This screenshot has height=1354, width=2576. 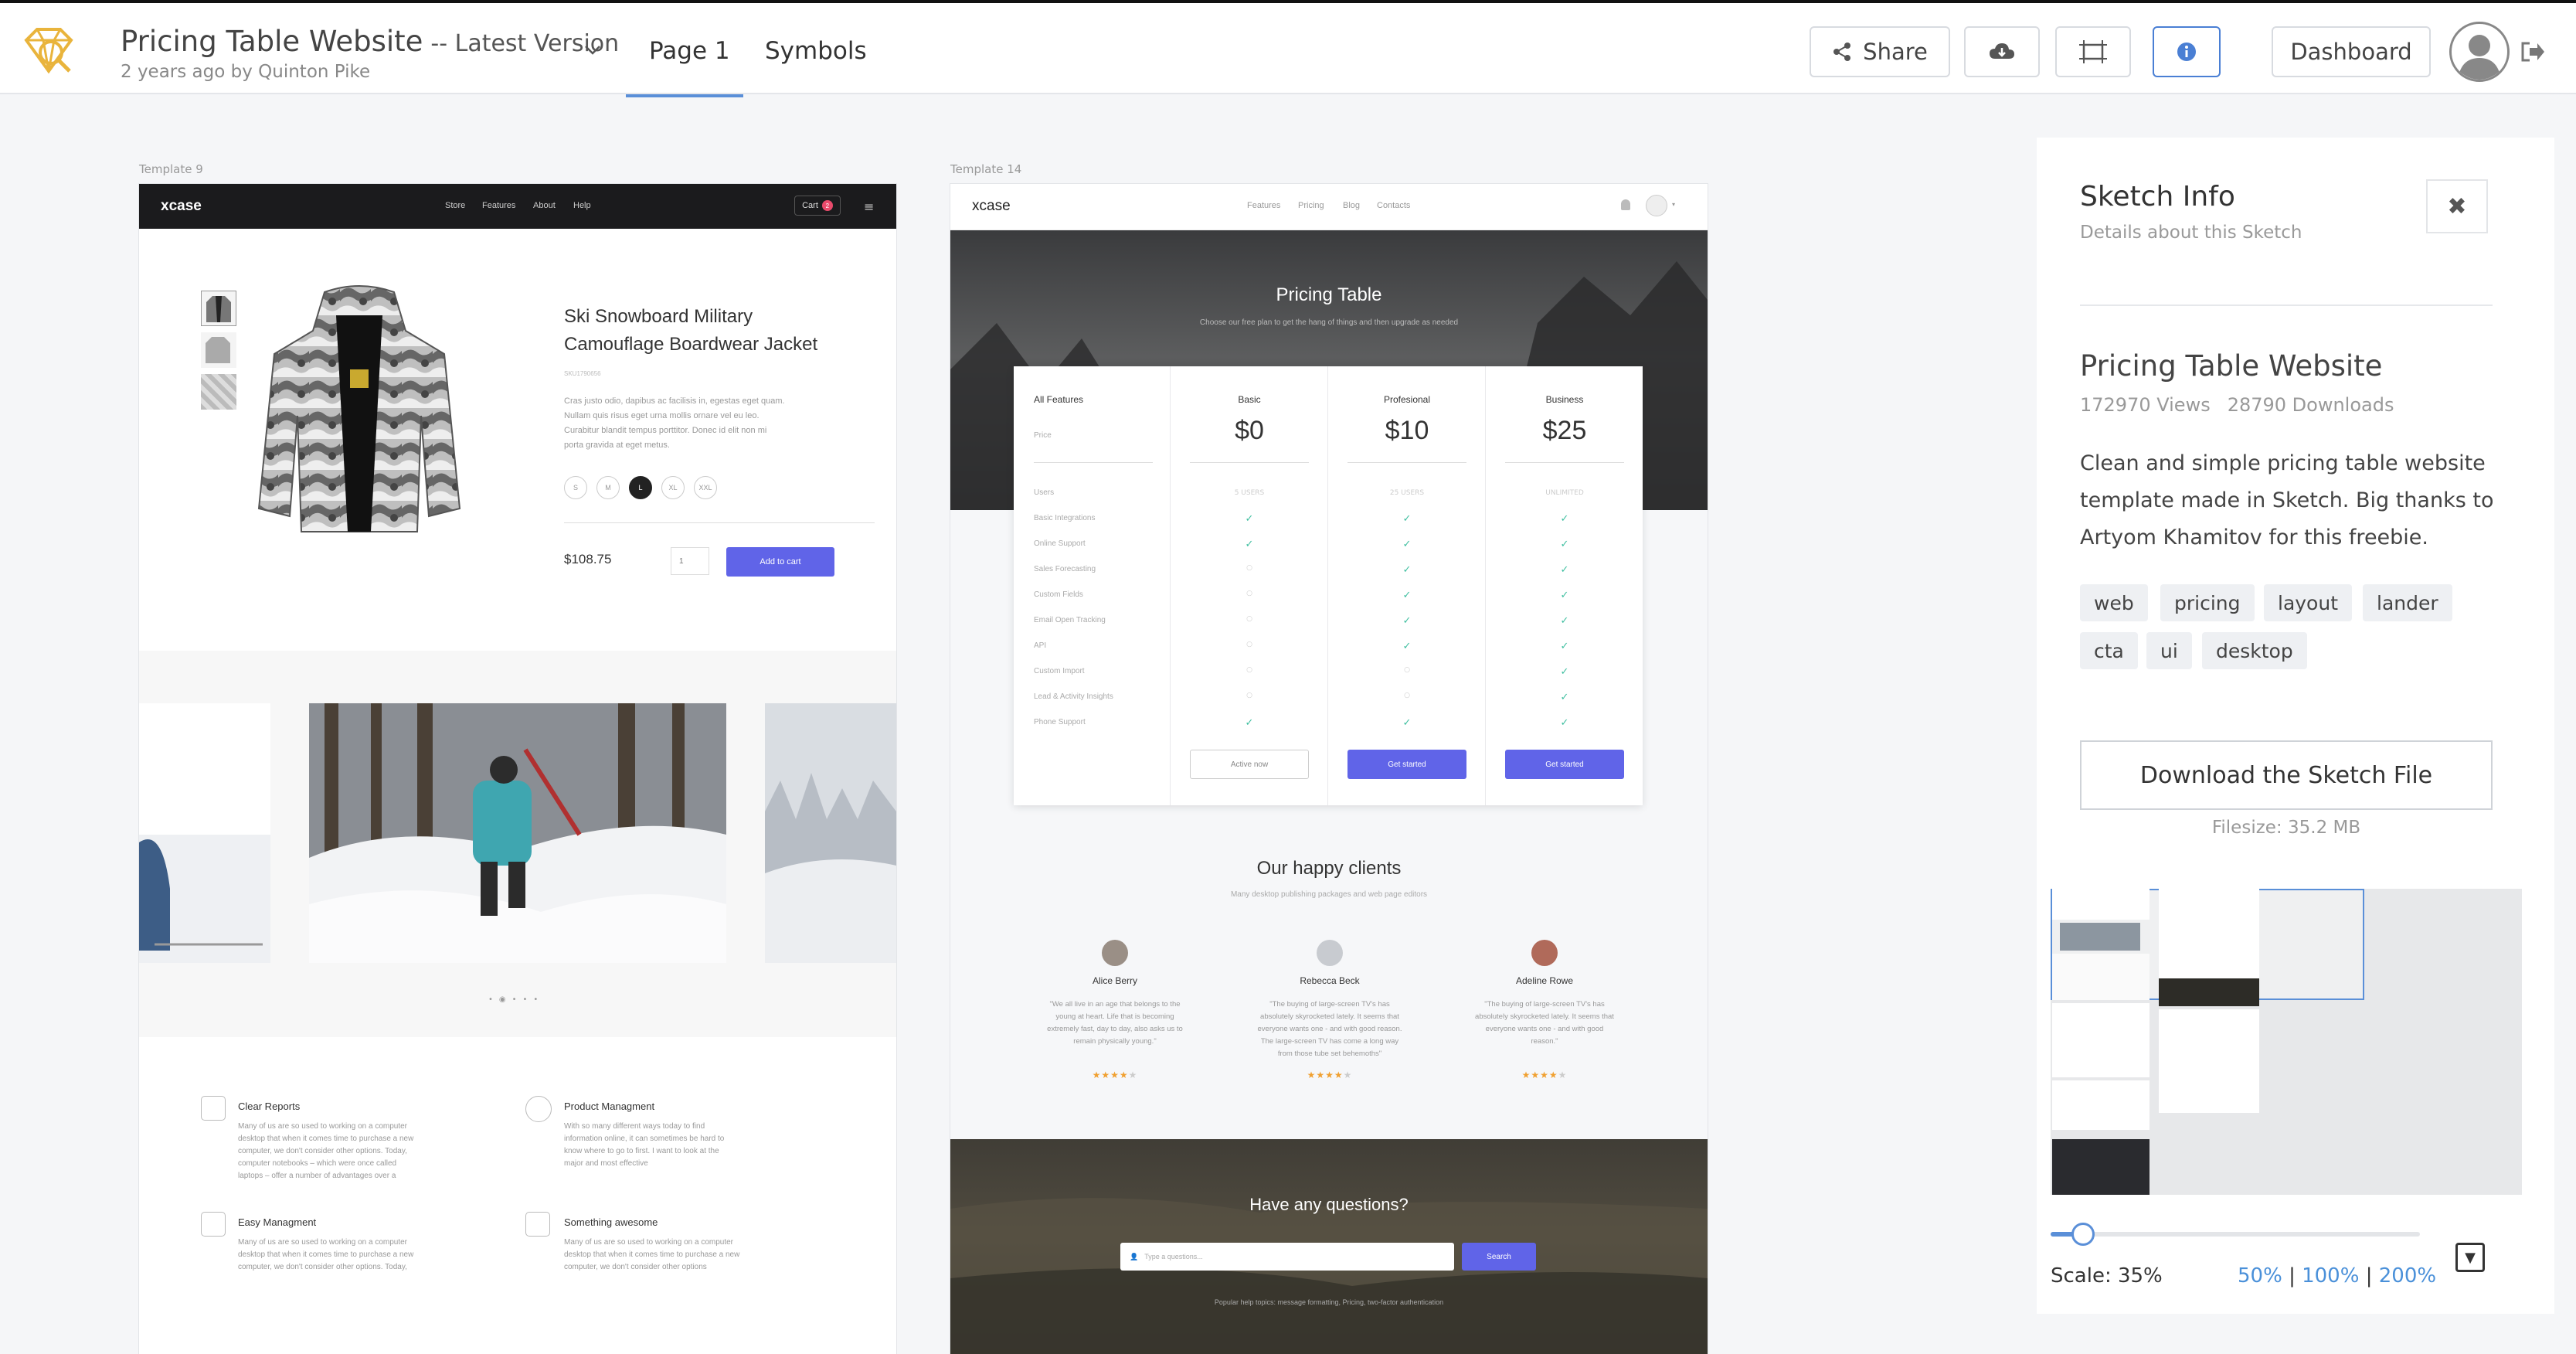 What do you see at coordinates (2237, 405) in the screenshot?
I see `sketch-stats: 172970 Views 28790 Downloads` at bounding box center [2237, 405].